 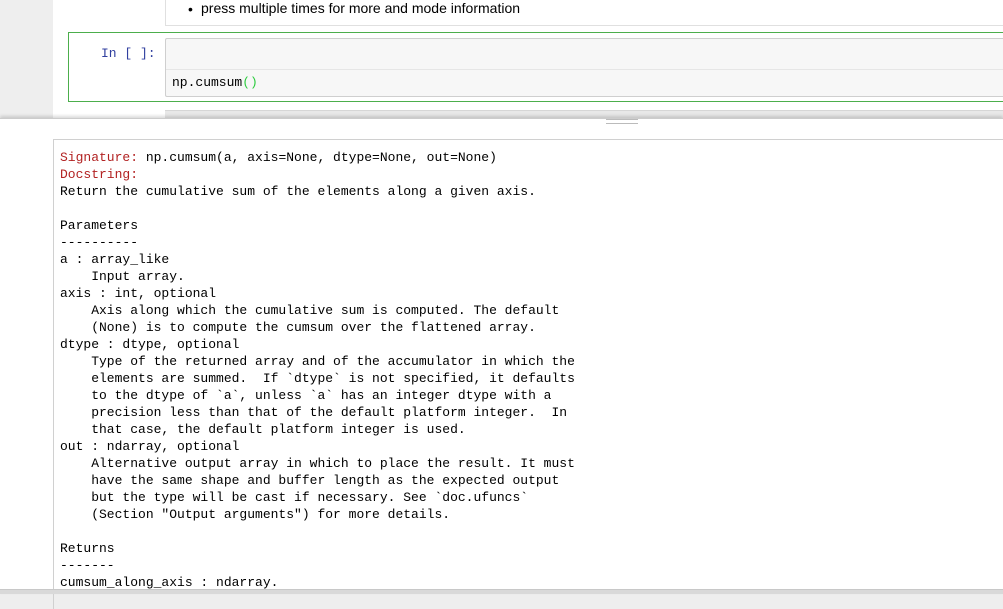 What do you see at coordinates (622, 121) in the screenshot?
I see `pager-resize-handle` at bounding box center [622, 121].